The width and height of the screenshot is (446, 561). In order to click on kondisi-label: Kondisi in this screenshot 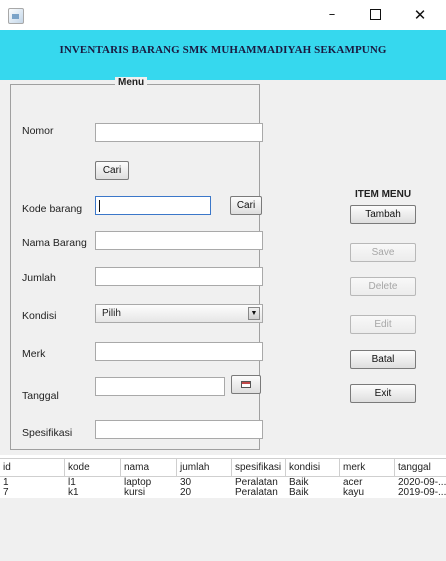, I will do `click(39, 316)`.